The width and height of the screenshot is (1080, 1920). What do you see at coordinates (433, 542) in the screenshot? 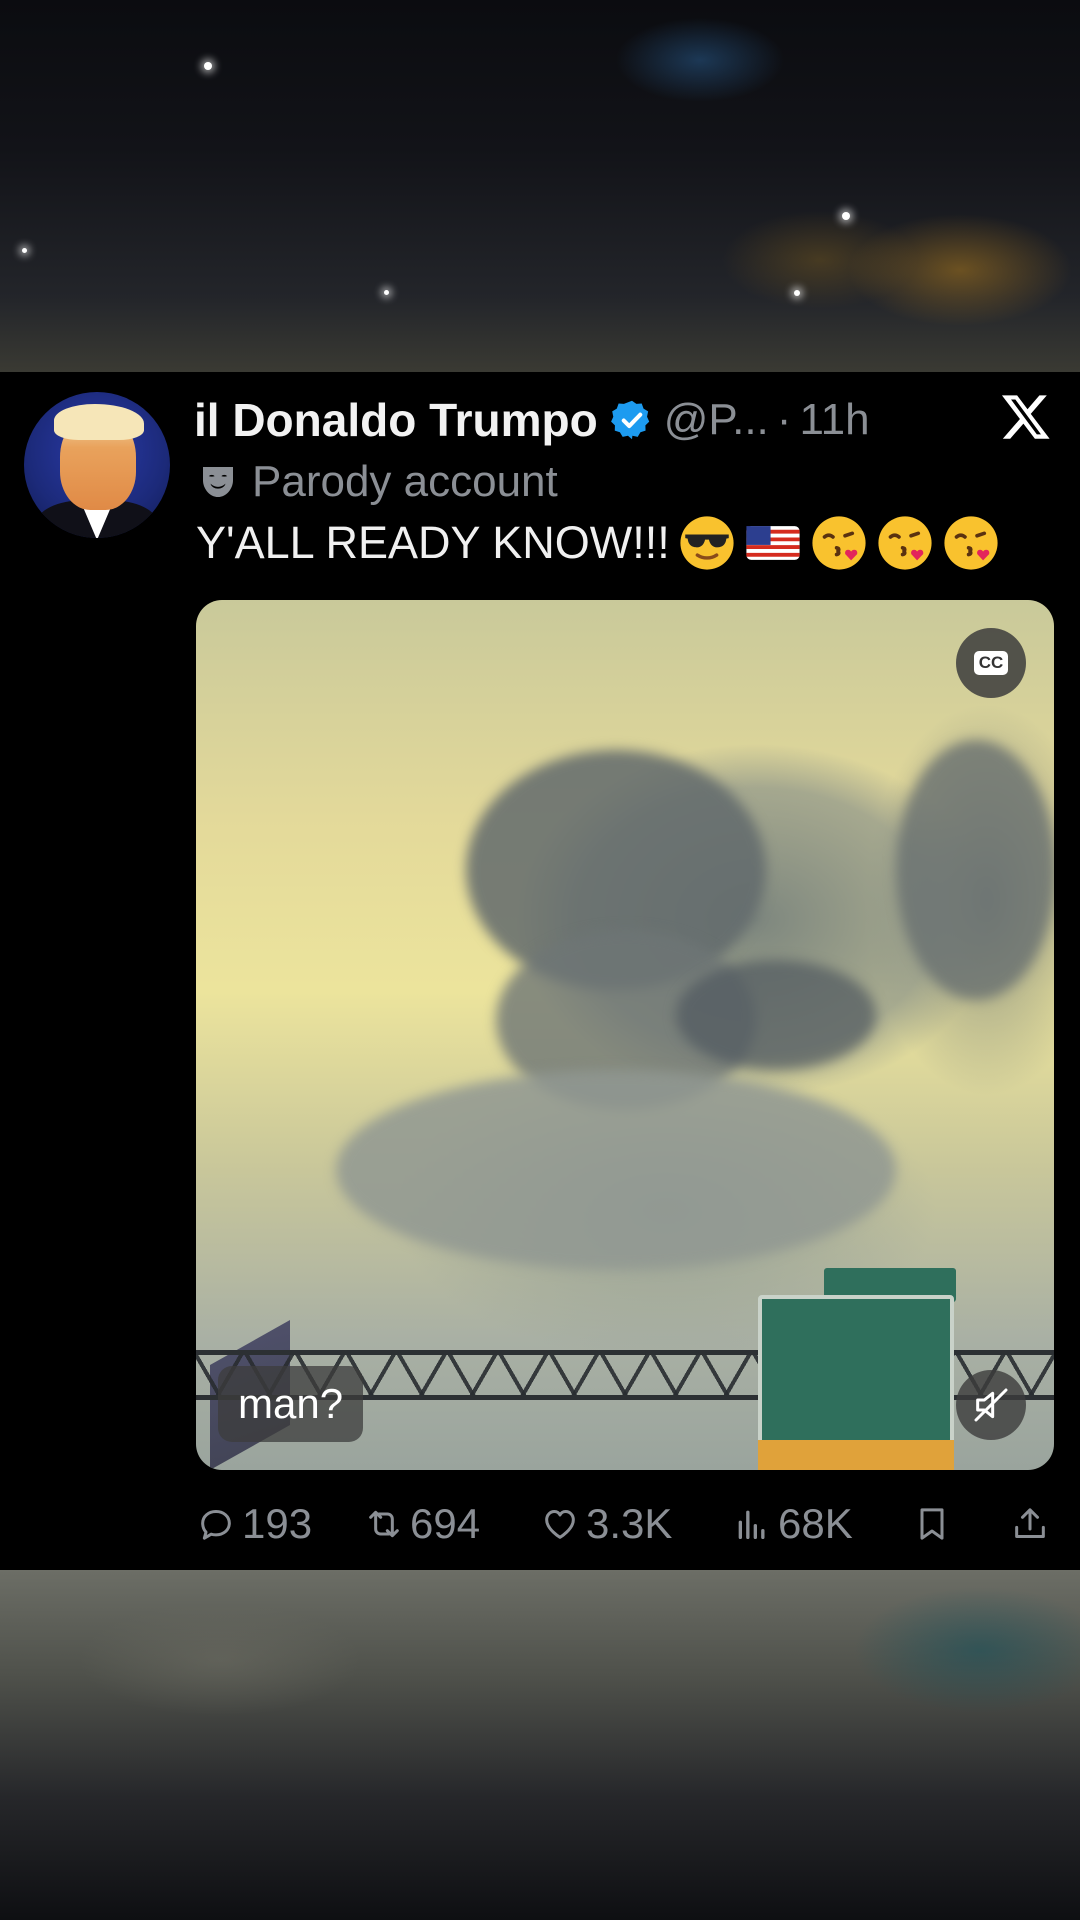
I see `tweet-body: Y'ALL READY KNOW!!!` at bounding box center [433, 542].